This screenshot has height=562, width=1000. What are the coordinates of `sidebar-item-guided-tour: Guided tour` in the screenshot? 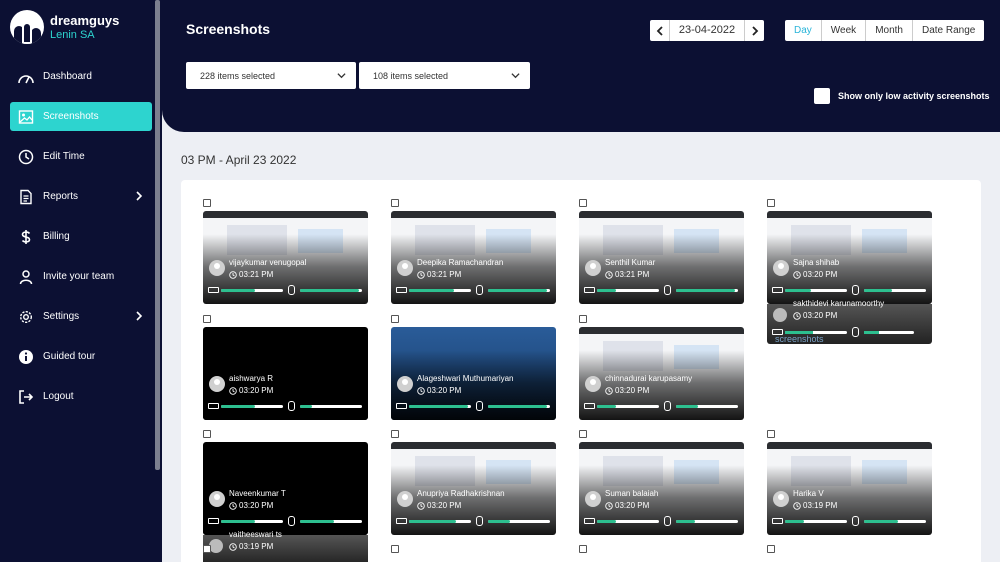 It's located at (81, 356).